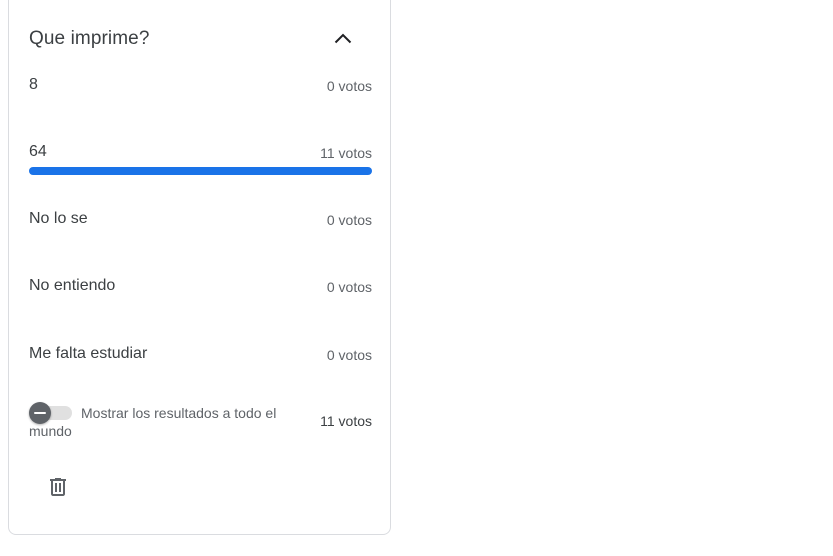 The image size is (833, 556). I want to click on toggle-thumb, so click(40, 413).